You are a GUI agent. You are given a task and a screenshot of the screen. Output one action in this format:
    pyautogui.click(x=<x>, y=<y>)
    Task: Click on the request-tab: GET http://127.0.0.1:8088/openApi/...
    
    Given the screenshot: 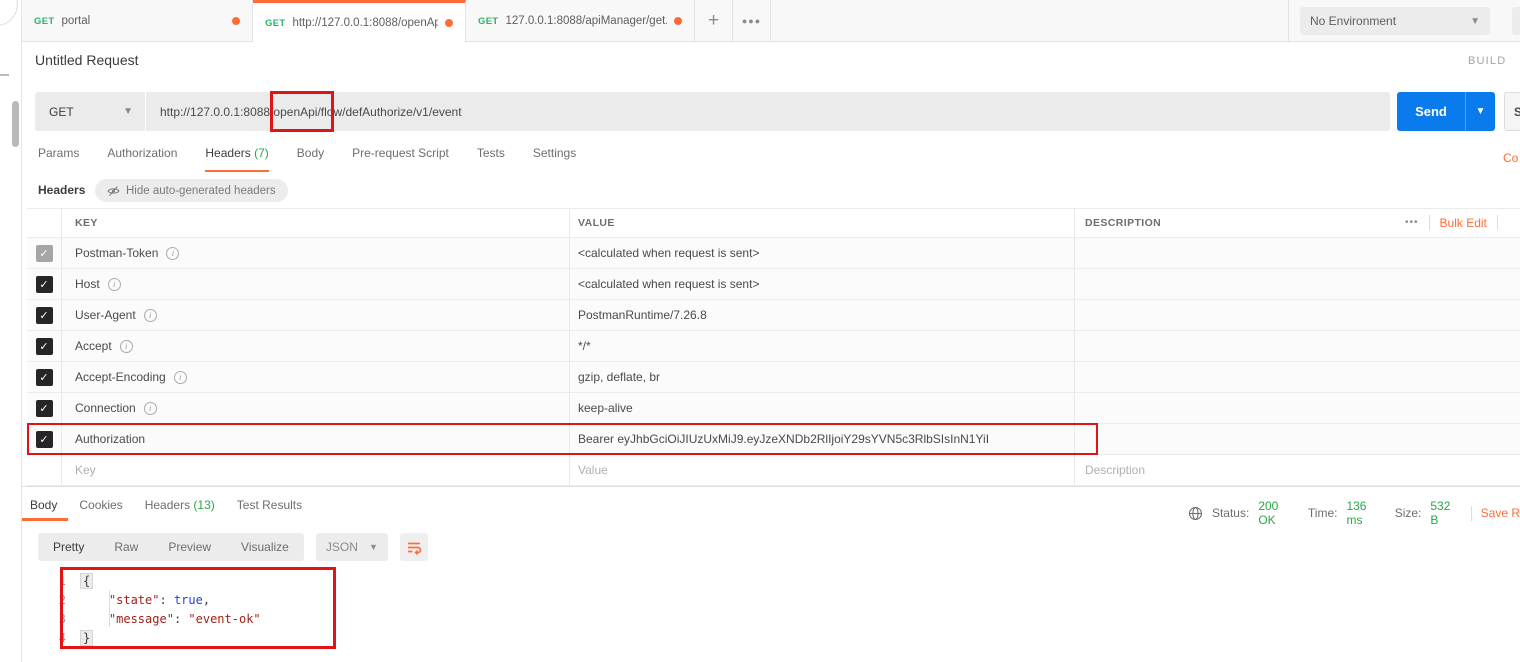 What is the action you would take?
    pyautogui.click(x=359, y=21)
    